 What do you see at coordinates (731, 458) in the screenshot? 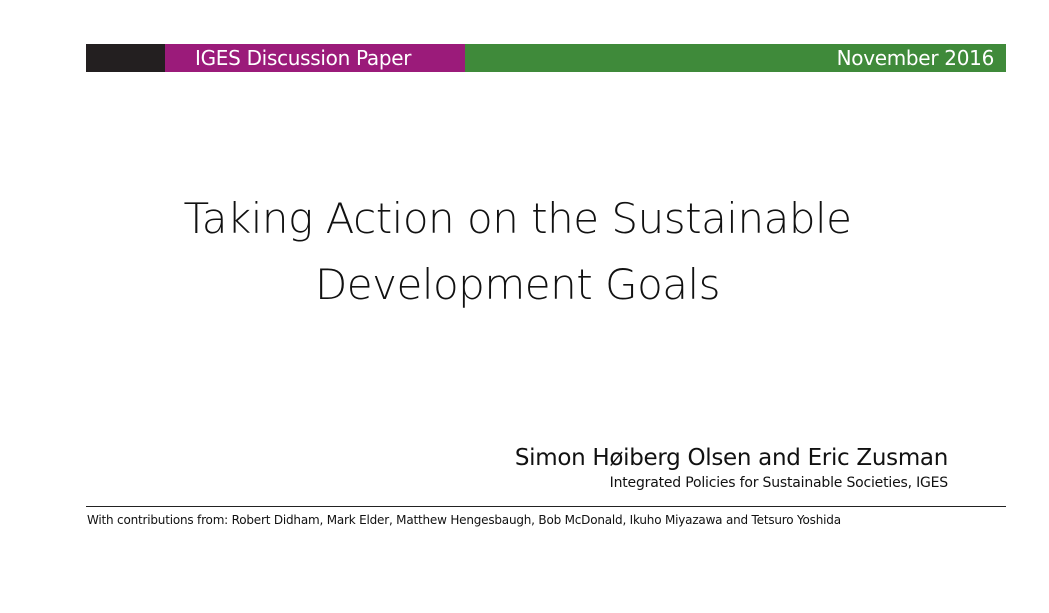
I see `author-names: Simon Høiberg Olsen and Eric Zusman` at bounding box center [731, 458].